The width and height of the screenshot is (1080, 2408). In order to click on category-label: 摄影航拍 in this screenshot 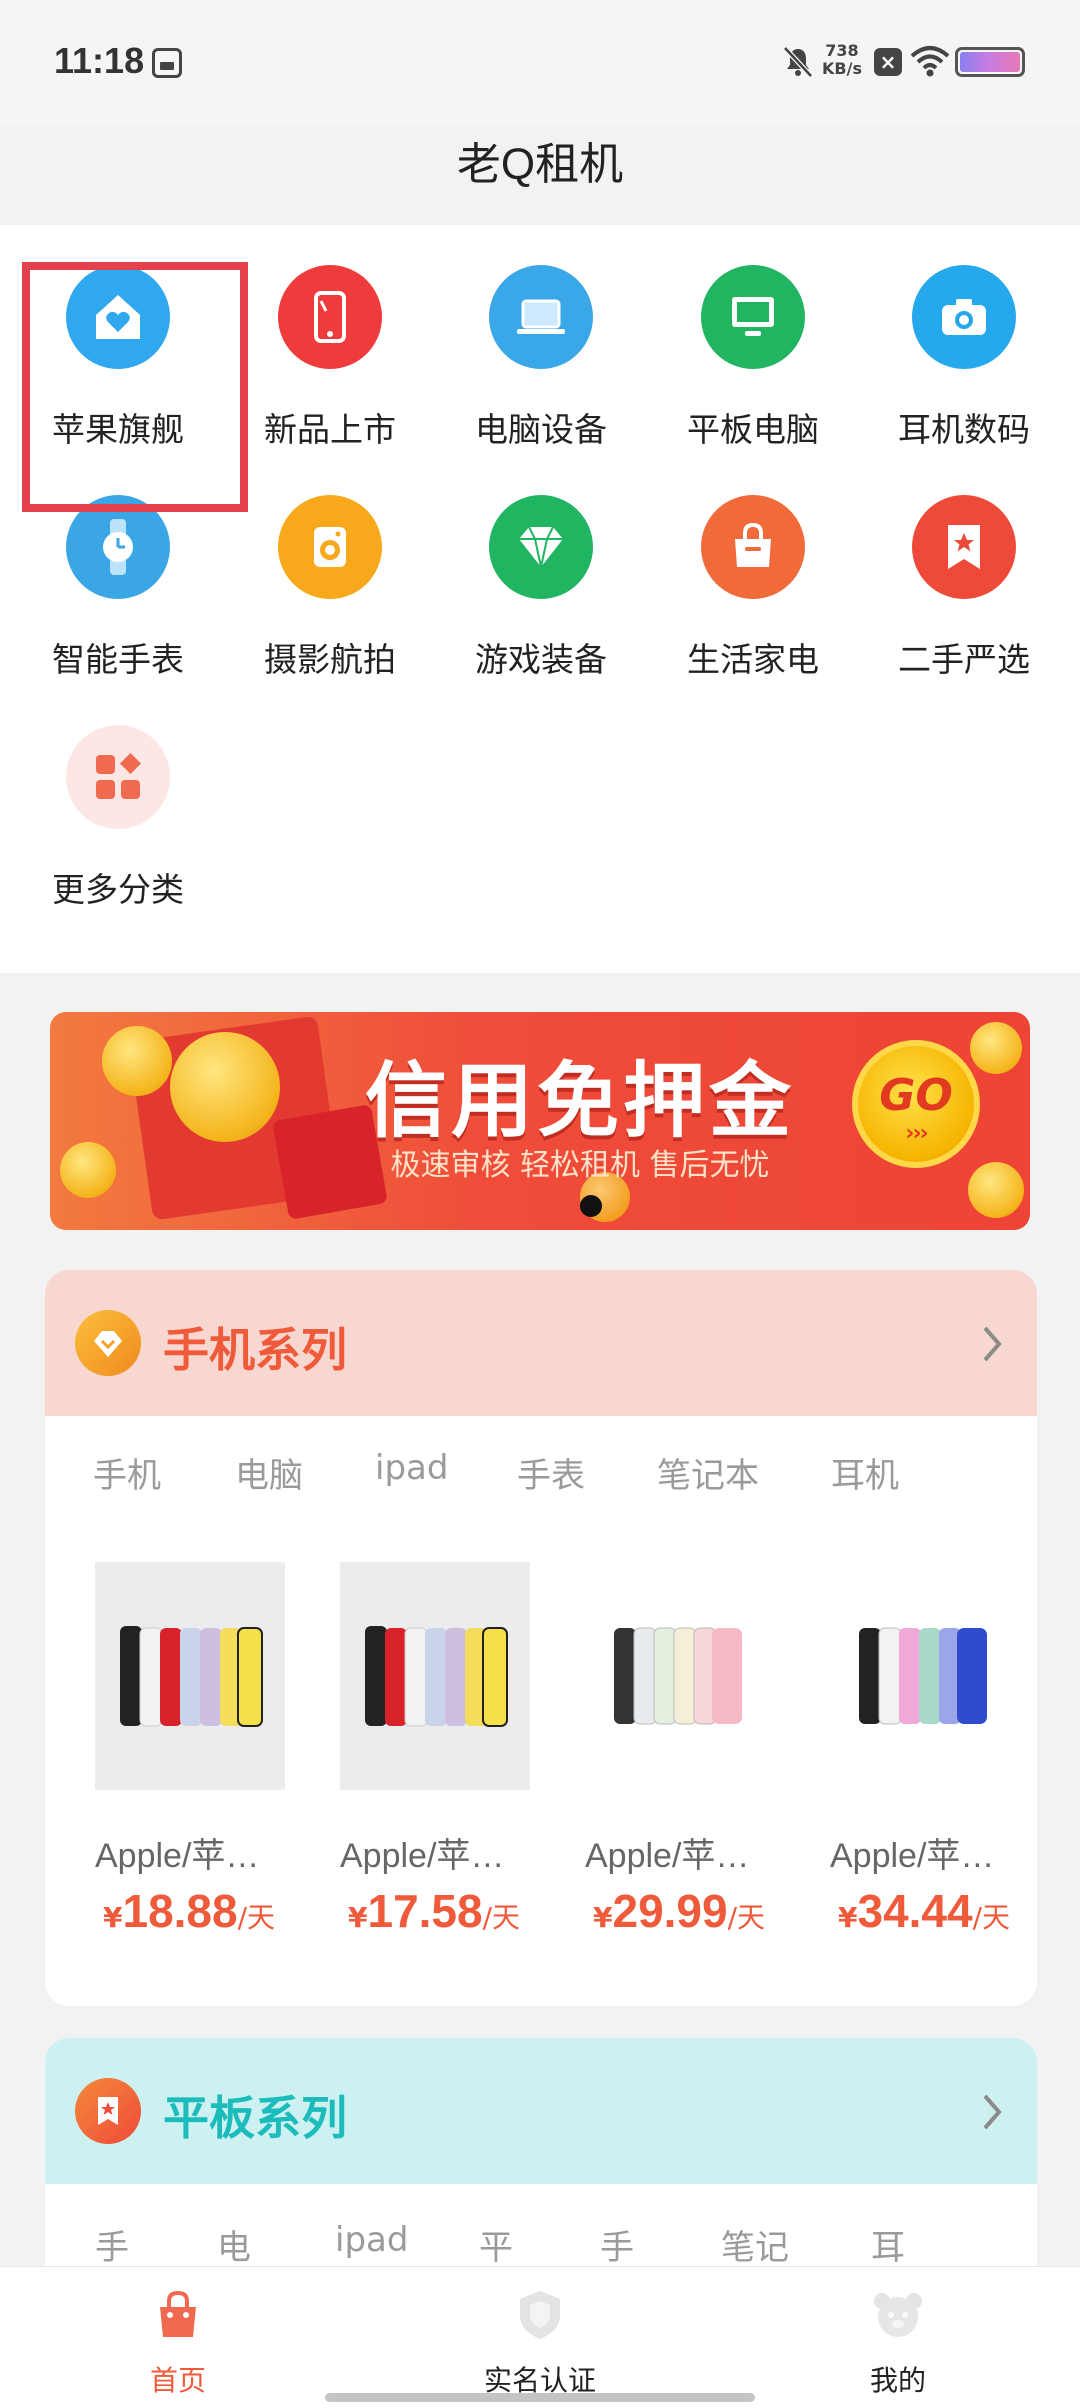, I will do `click(330, 659)`.